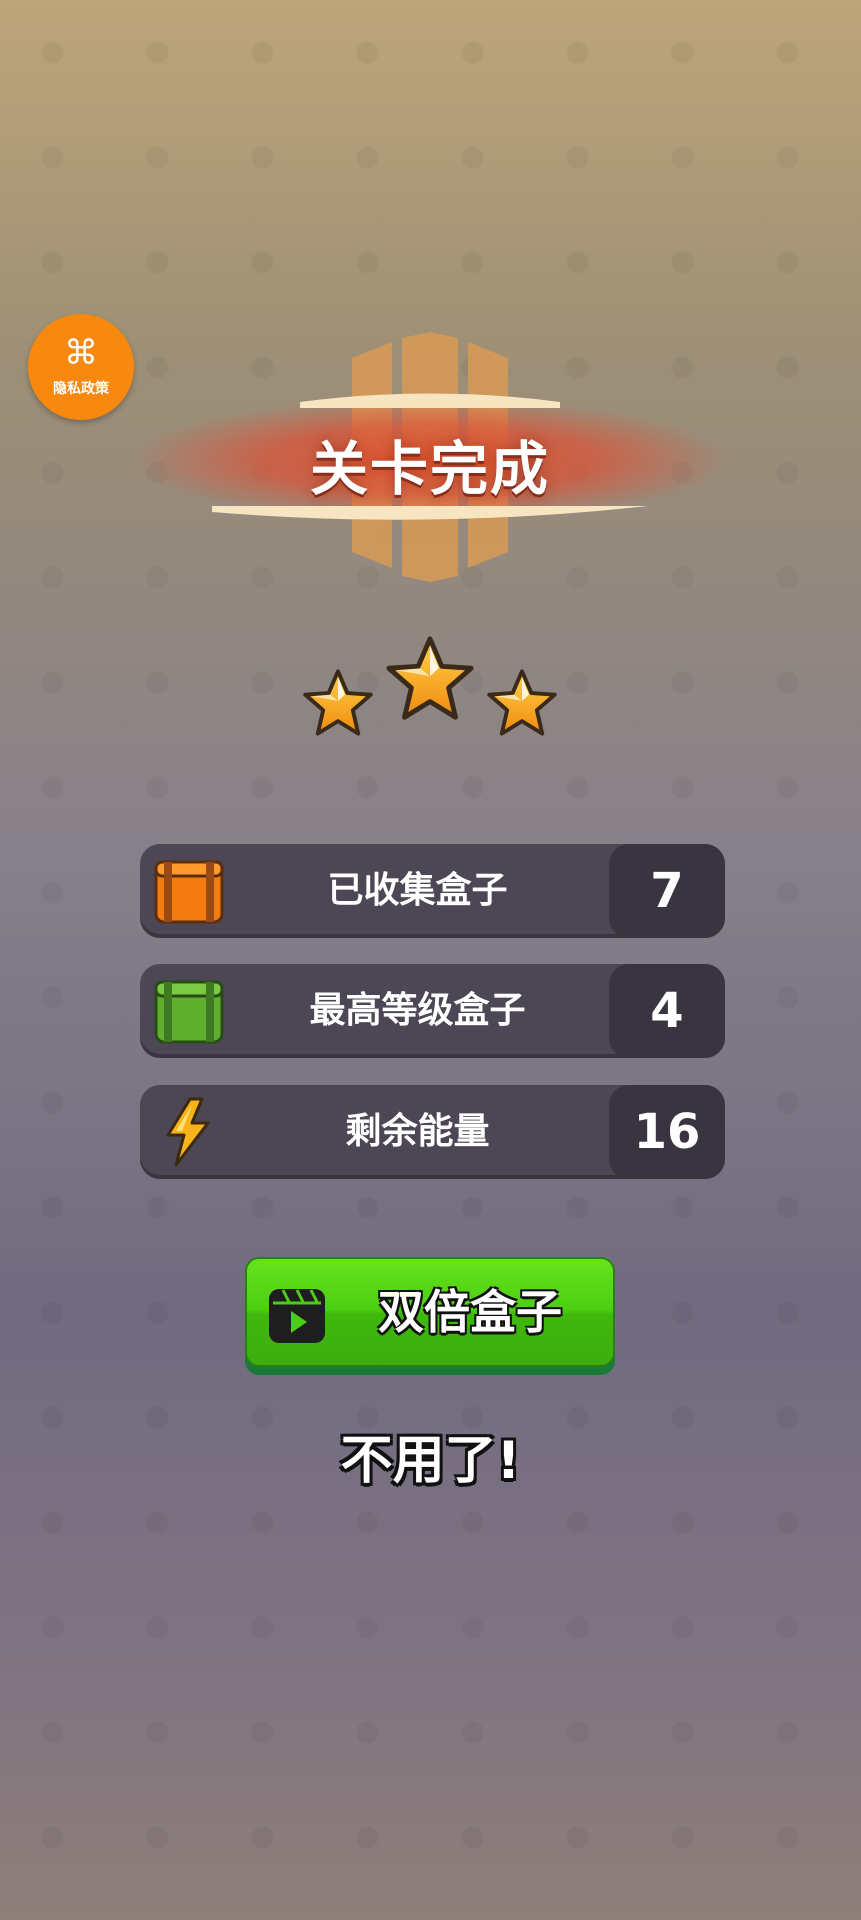 Image resolution: width=861 pixels, height=1920 pixels. I want to click on stat-row-highest-level-box: 最高等级盒子 4, so click(432, 1011).